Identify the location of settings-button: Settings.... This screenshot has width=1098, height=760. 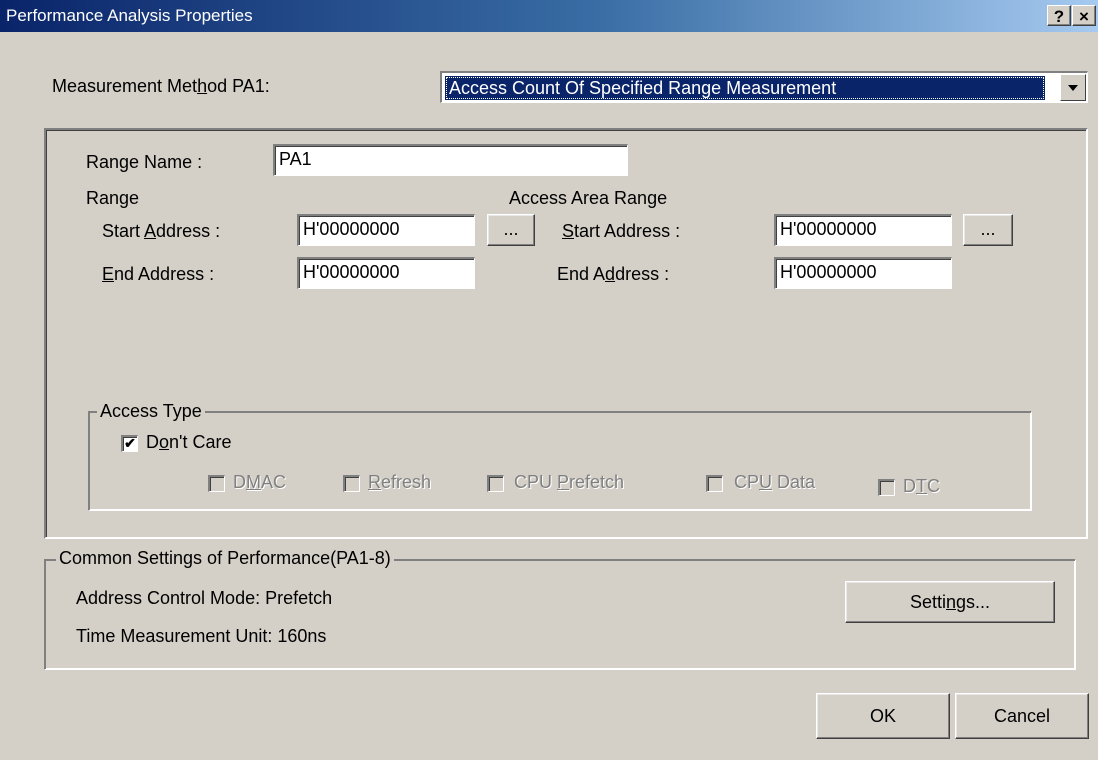
(950, 602).